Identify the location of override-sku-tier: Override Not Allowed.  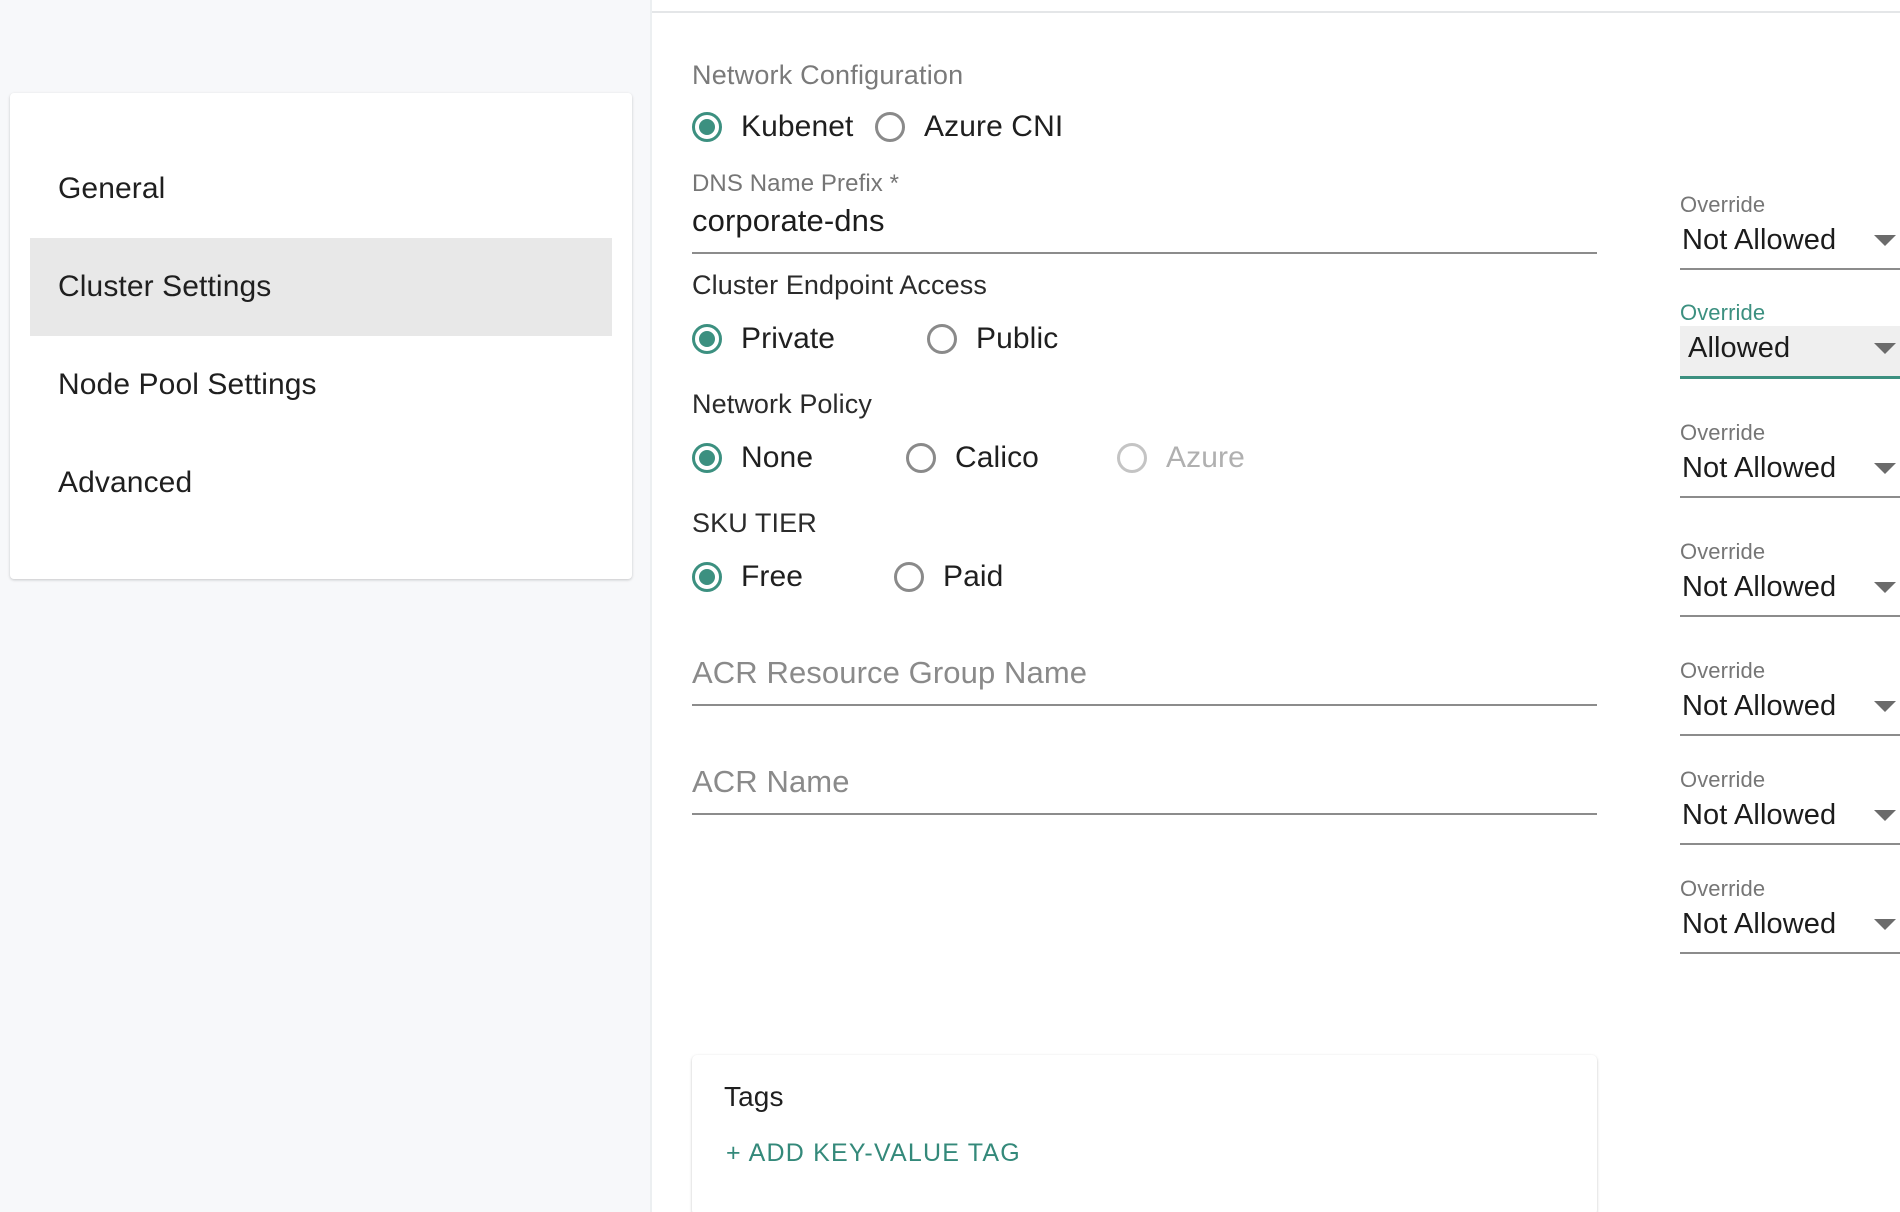
(1790, 578).